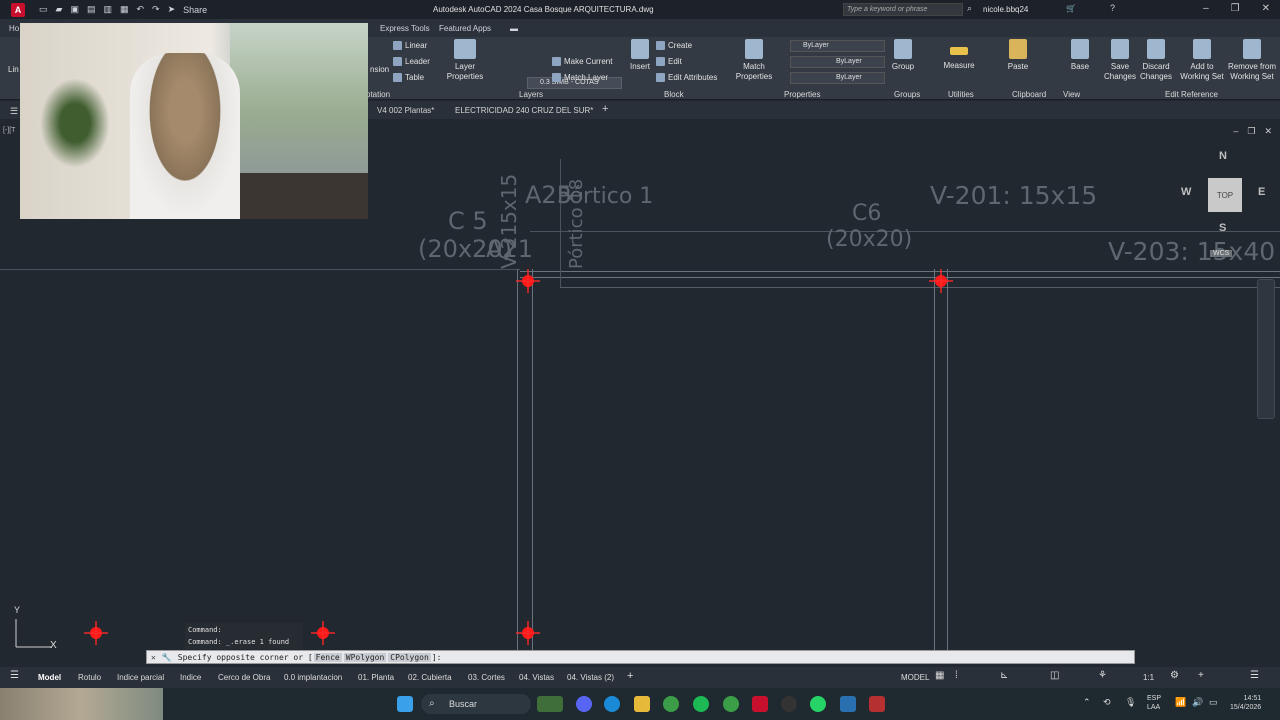 The image size is (1280, 720). Describe the element at coordinates (376, 677) in the screenshot. I see `tab-planta: 01. Planta` at that location.